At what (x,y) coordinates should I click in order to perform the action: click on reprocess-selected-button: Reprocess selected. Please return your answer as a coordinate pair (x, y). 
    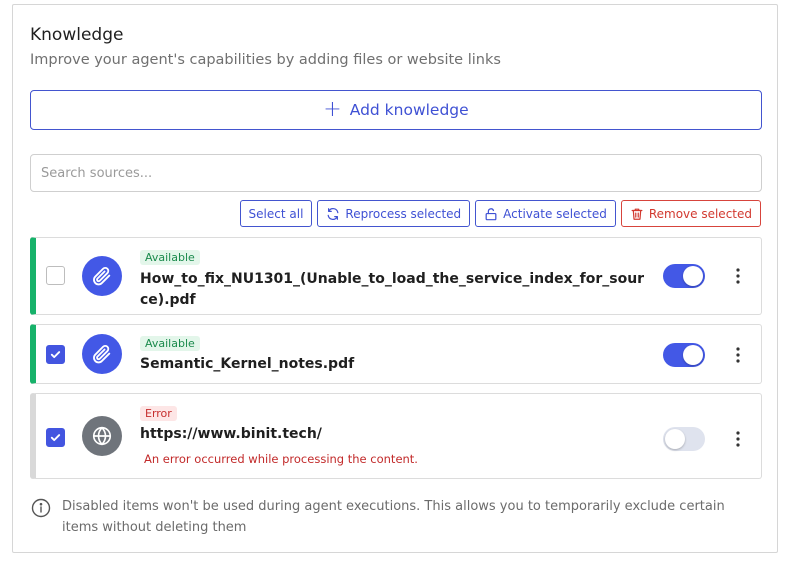
    Looking at the image, I should click on (394, 213).